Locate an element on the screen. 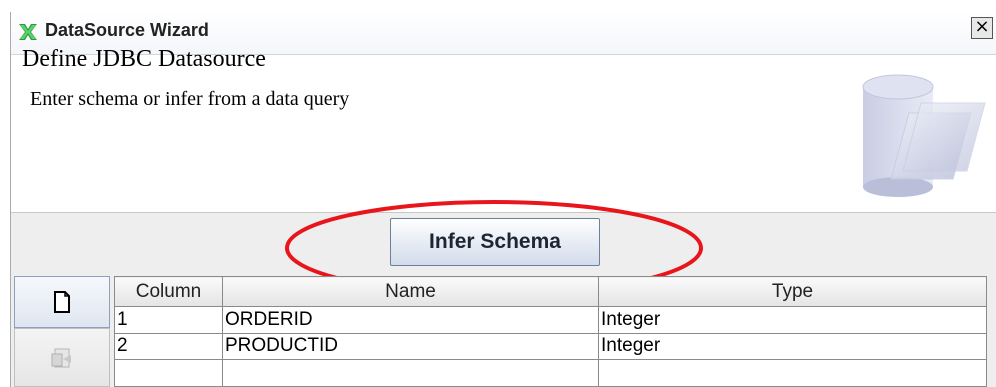 Image resolution: width=996 pixels, height=387 pixels. header-separator is located at coordinates (503, 212).